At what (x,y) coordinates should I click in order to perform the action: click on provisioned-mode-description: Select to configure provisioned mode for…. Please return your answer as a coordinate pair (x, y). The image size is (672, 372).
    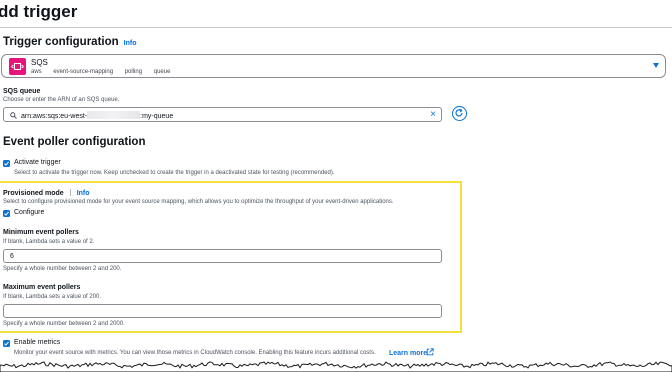
    Looking at the image, I should click on (198, 202).